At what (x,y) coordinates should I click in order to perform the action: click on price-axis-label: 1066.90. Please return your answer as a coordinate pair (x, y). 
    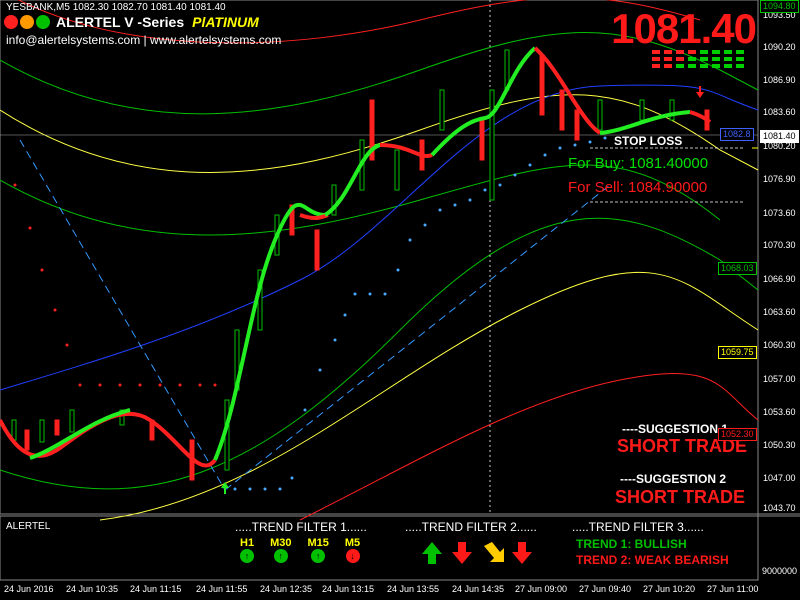
    Looking at the image, I should click on (779, 279).